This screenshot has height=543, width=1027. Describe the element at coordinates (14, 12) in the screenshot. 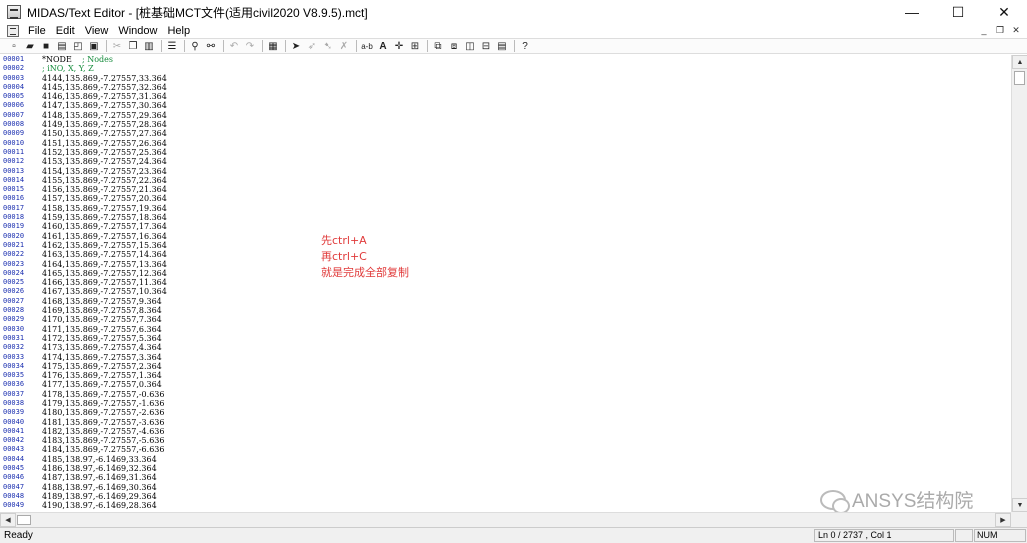

I see `app-icon` at that location.